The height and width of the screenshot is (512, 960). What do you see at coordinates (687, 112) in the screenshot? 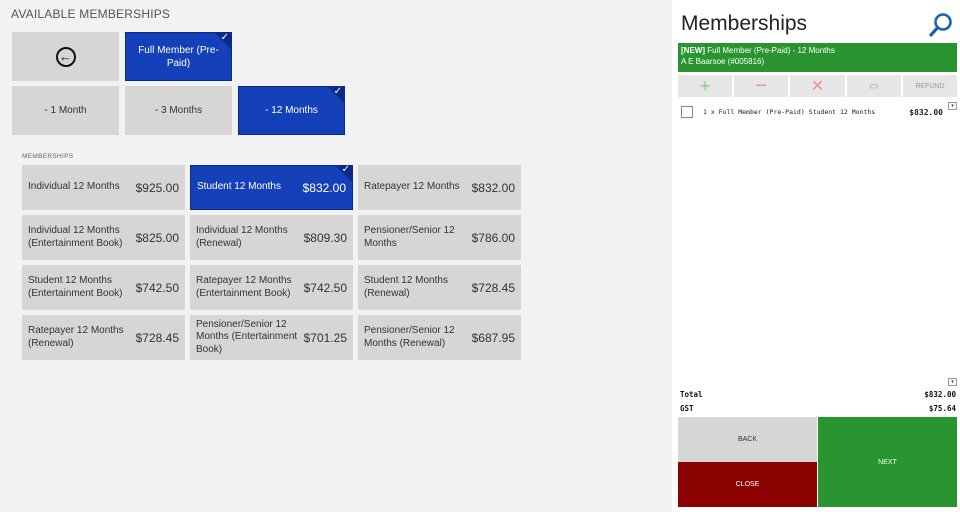
I see `line-item-checkbox` at bounding box center [687, 112].